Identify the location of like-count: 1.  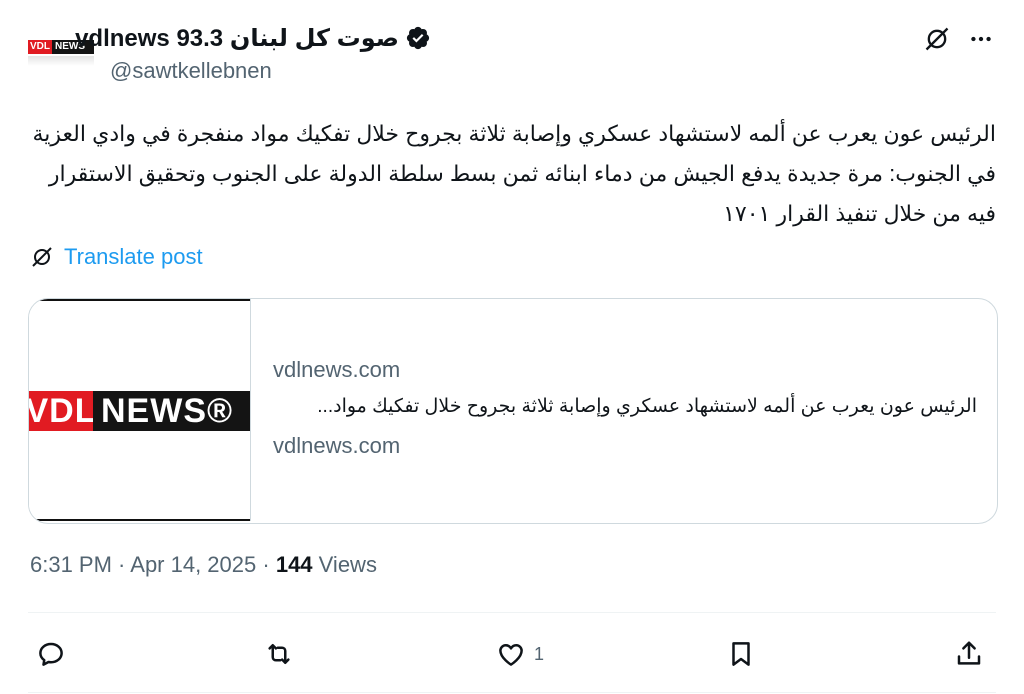
(539, 653).